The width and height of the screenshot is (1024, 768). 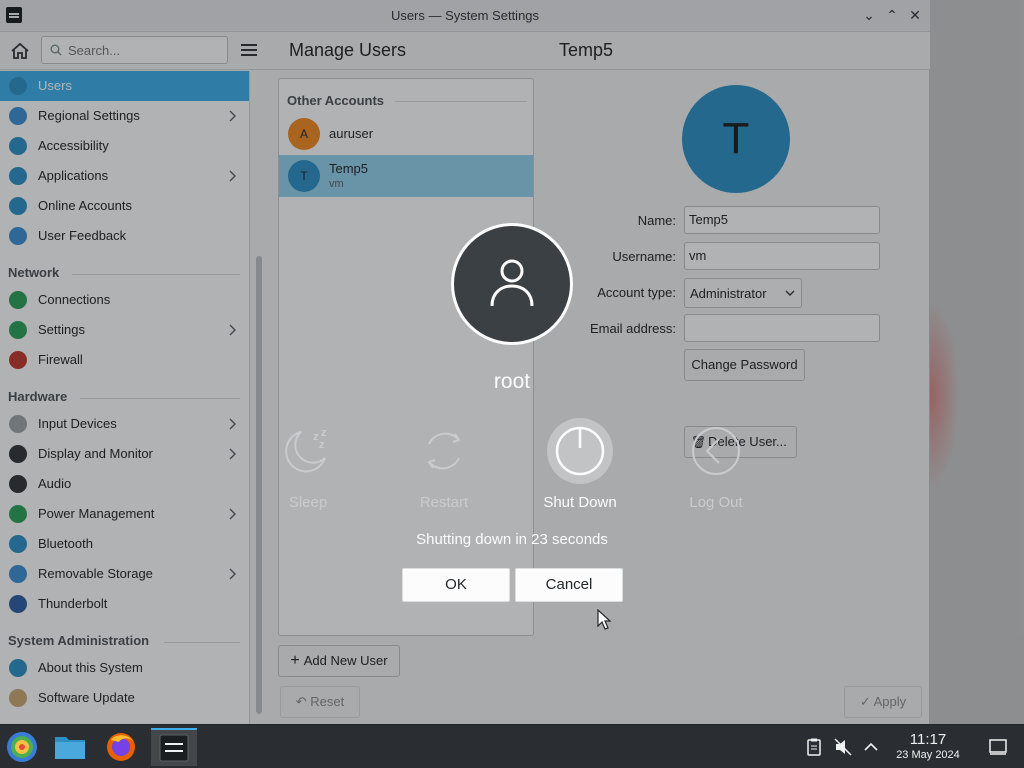 I want to click on shut-down-label: Shut Down, so click(x=580, y=502).